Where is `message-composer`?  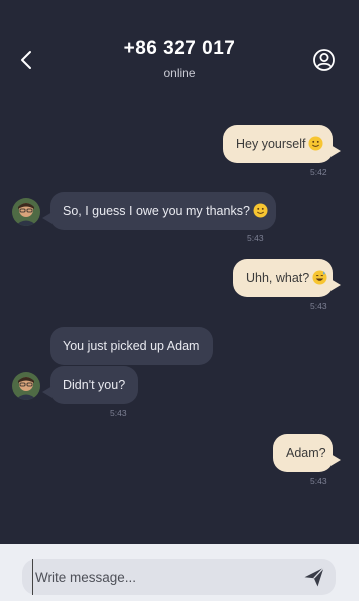
message-composer is located at coordinates (179, 572).